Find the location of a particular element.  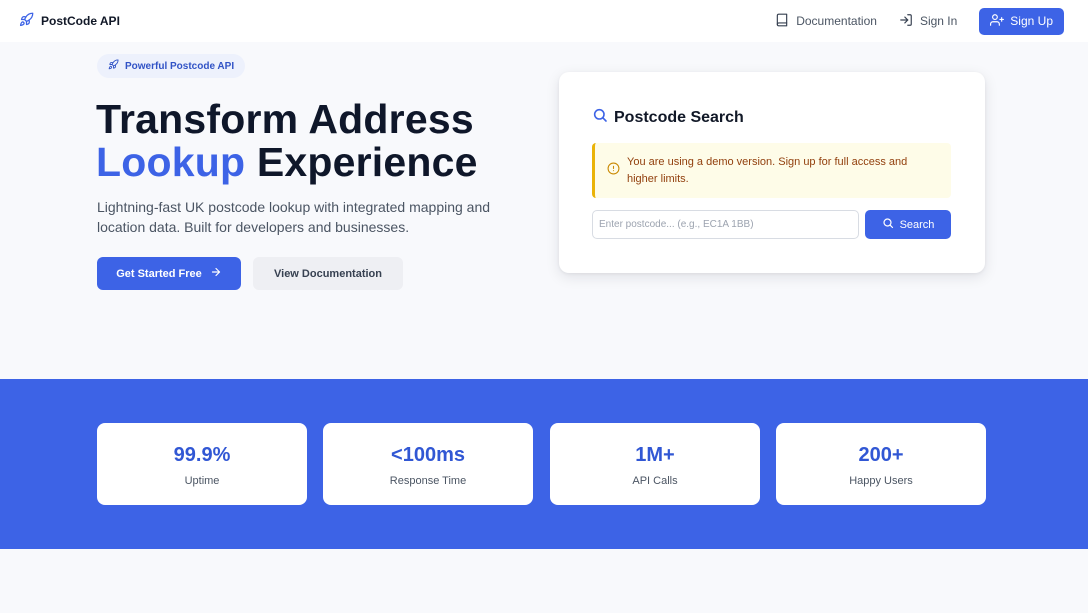

user-plus-icon is located at coordinates (997, 21).